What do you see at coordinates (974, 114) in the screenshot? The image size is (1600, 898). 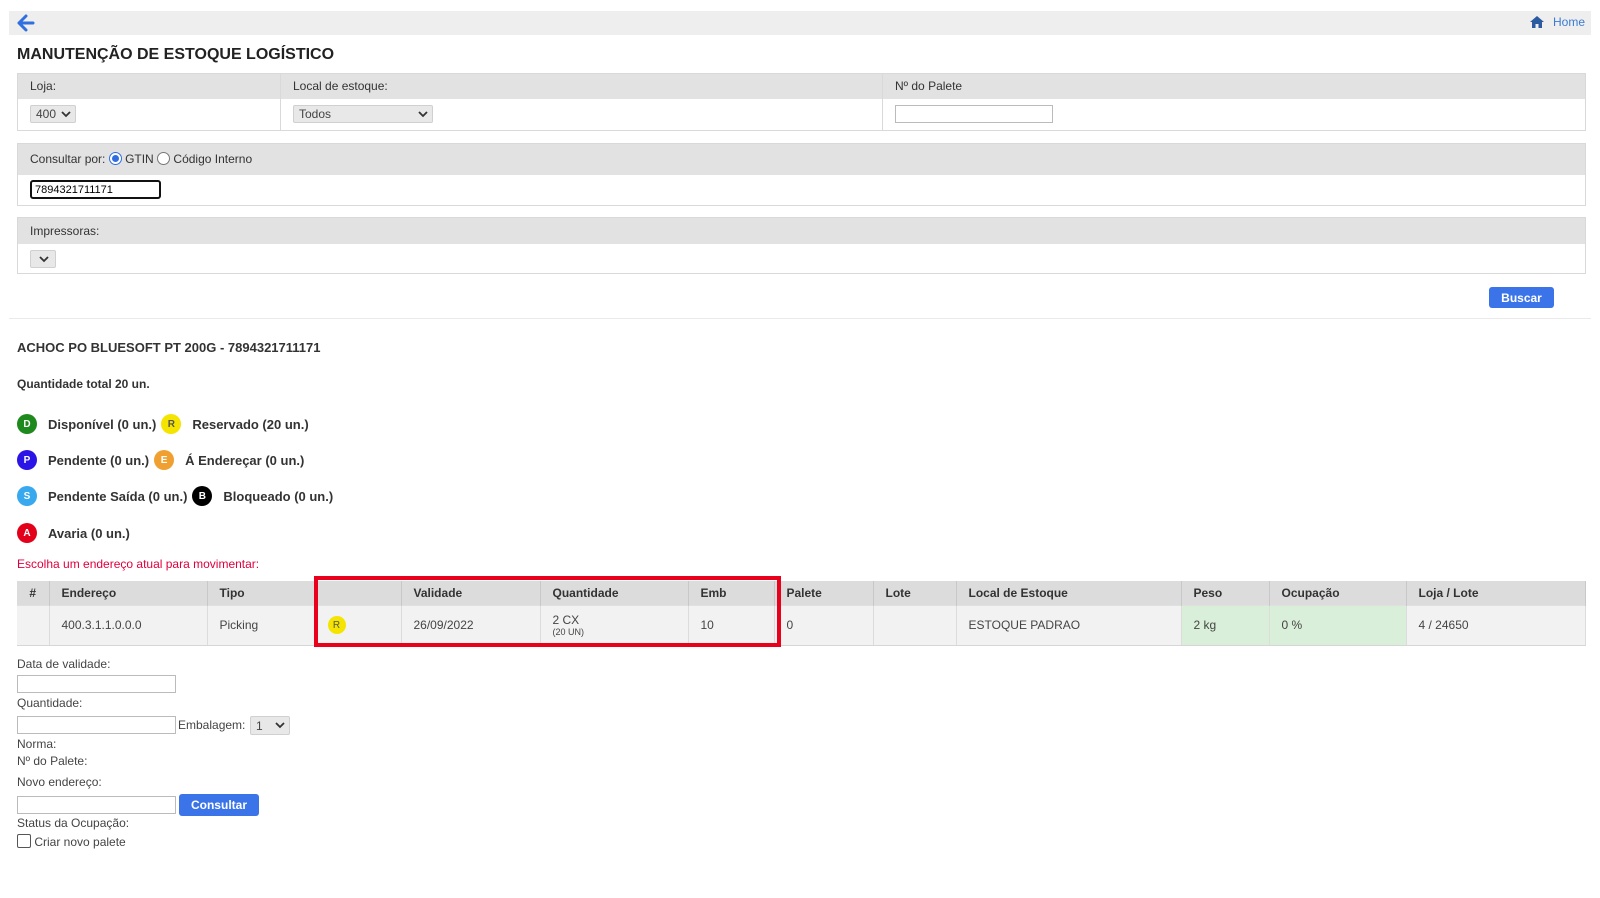 I see `palete-input` at bounding box center [974, 114].